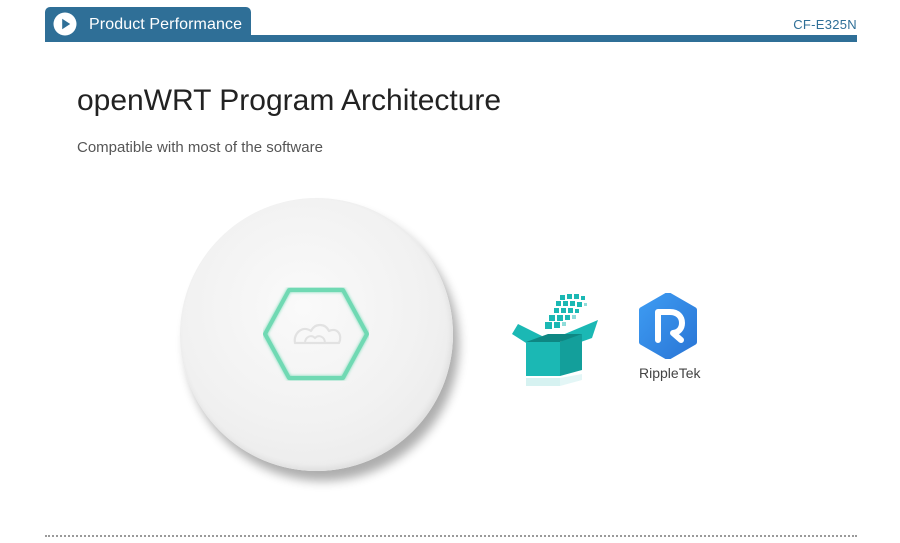 The width and height of the screenshot is (900, 543). I want to click on hexagon-logo-icon, so click(316, 334).